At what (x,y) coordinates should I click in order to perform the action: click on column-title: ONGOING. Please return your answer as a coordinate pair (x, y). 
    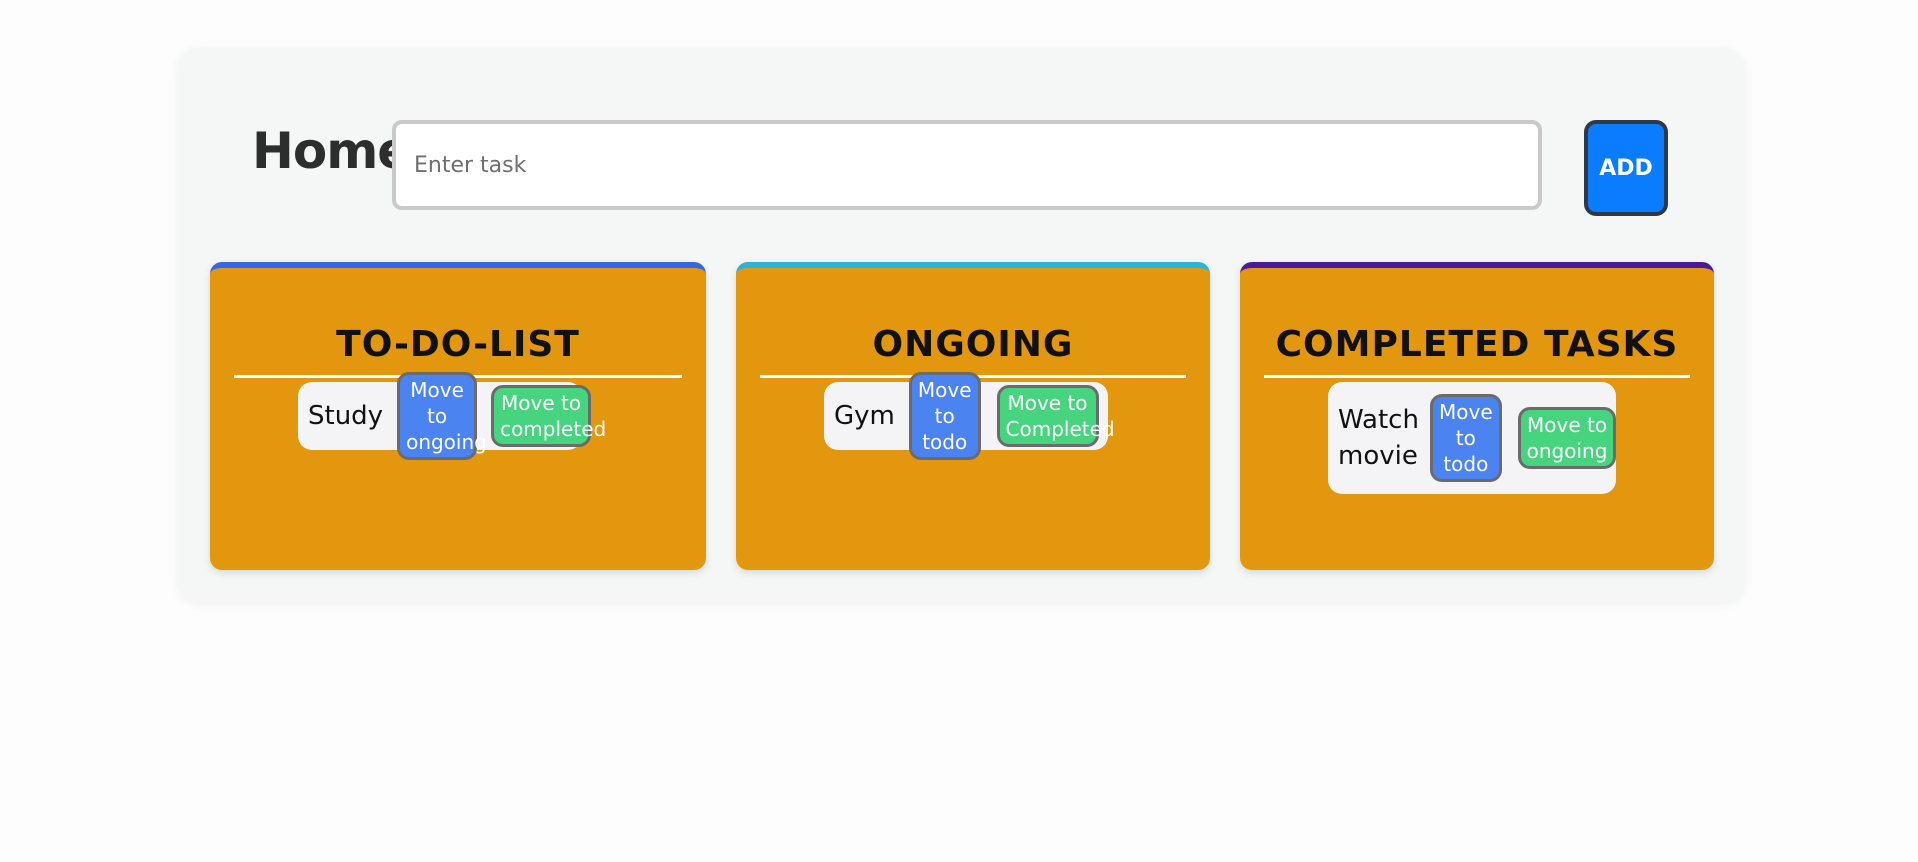
    Looking at the image, I should click on (973, 351).